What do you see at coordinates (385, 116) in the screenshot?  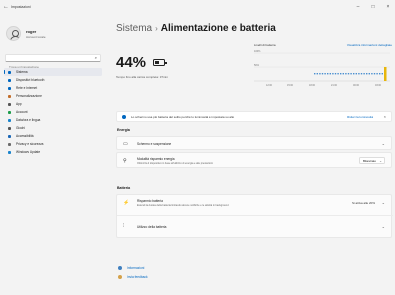 I see `close-notice-icon: ×` at bounding box center [385, 116].